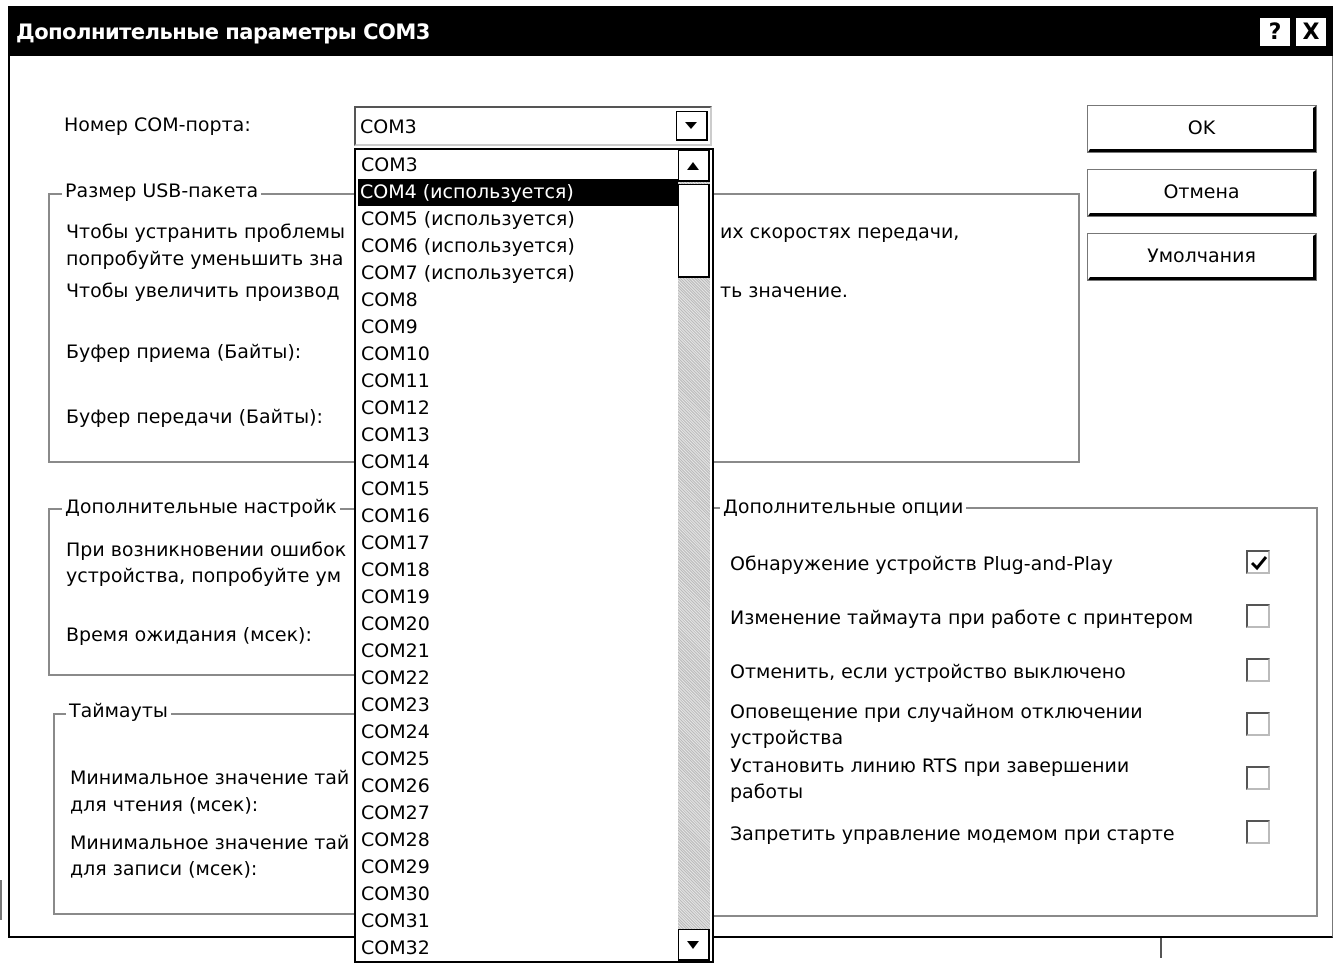 The image size is (1333, 963). Describe the element at coordinates (395, 894) in the screenshot. I see `port-option: COM30` at that location.